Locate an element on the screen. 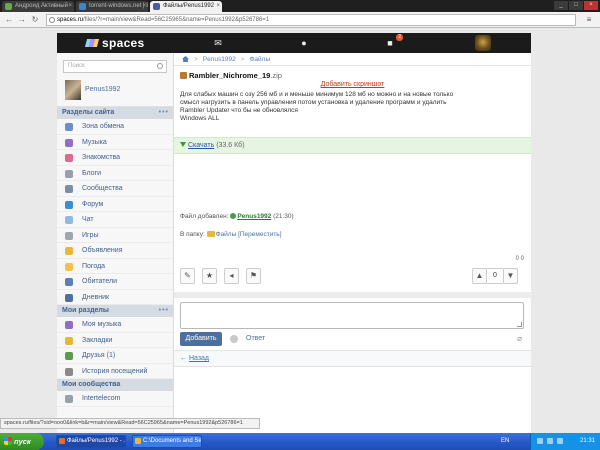 This screenshot has width=600, height=450. start-button: пуск is located at coordinates (22, 441).